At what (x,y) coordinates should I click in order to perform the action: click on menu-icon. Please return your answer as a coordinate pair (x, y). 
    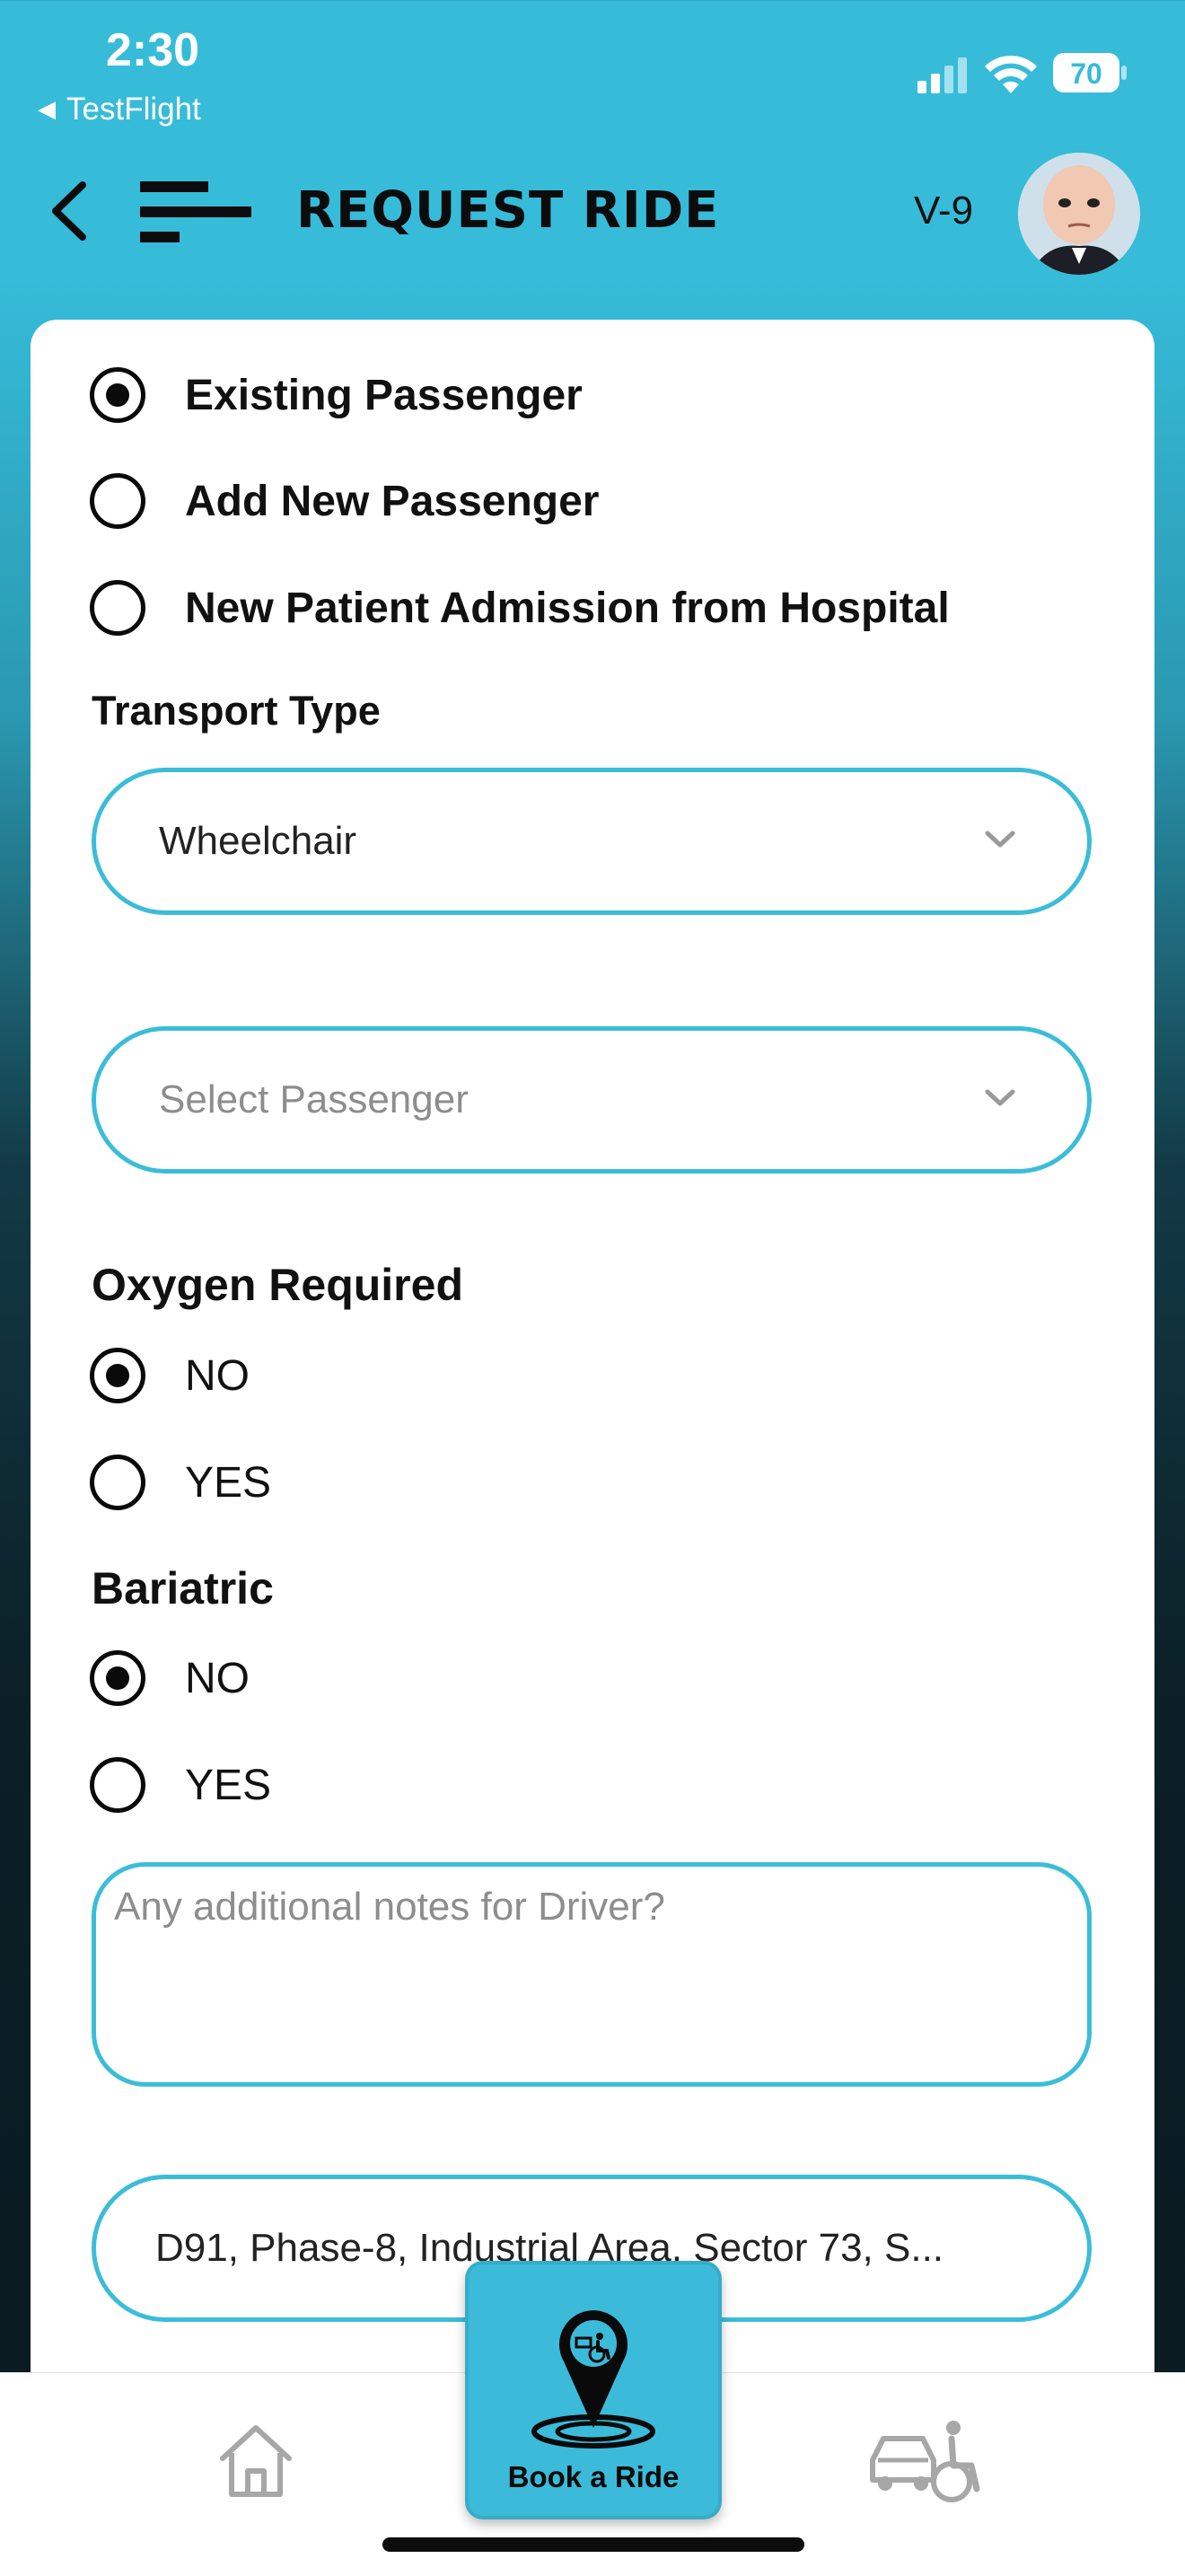
    Looking at the image, I should click on (194, 214).